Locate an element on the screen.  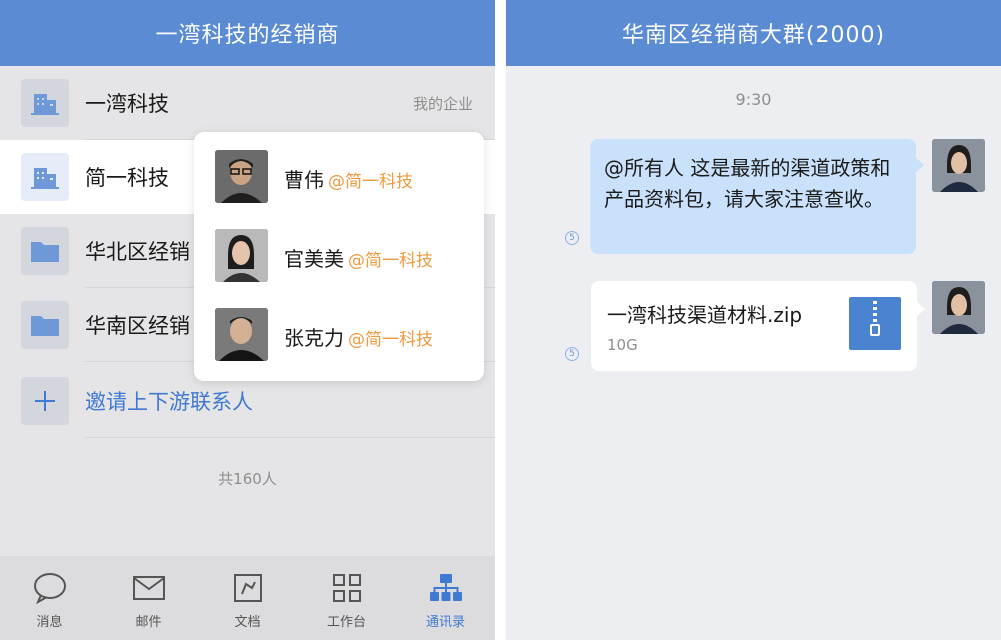
contact-name: 张克力 is located at coordinates (314, 338).